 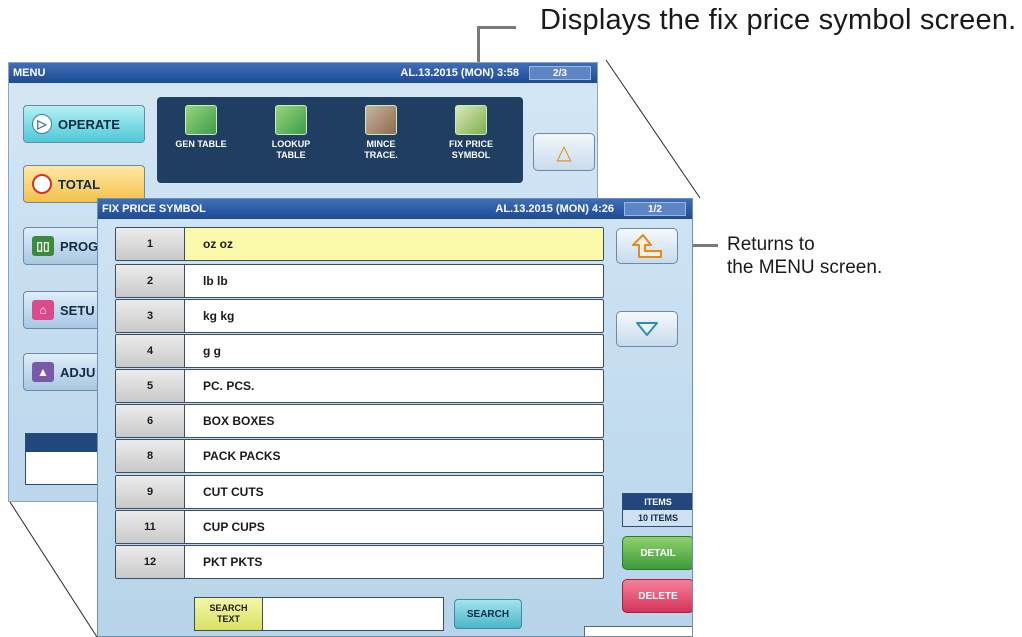 I want to click on symbol-name: kg kg, so click(x=219, y=316).